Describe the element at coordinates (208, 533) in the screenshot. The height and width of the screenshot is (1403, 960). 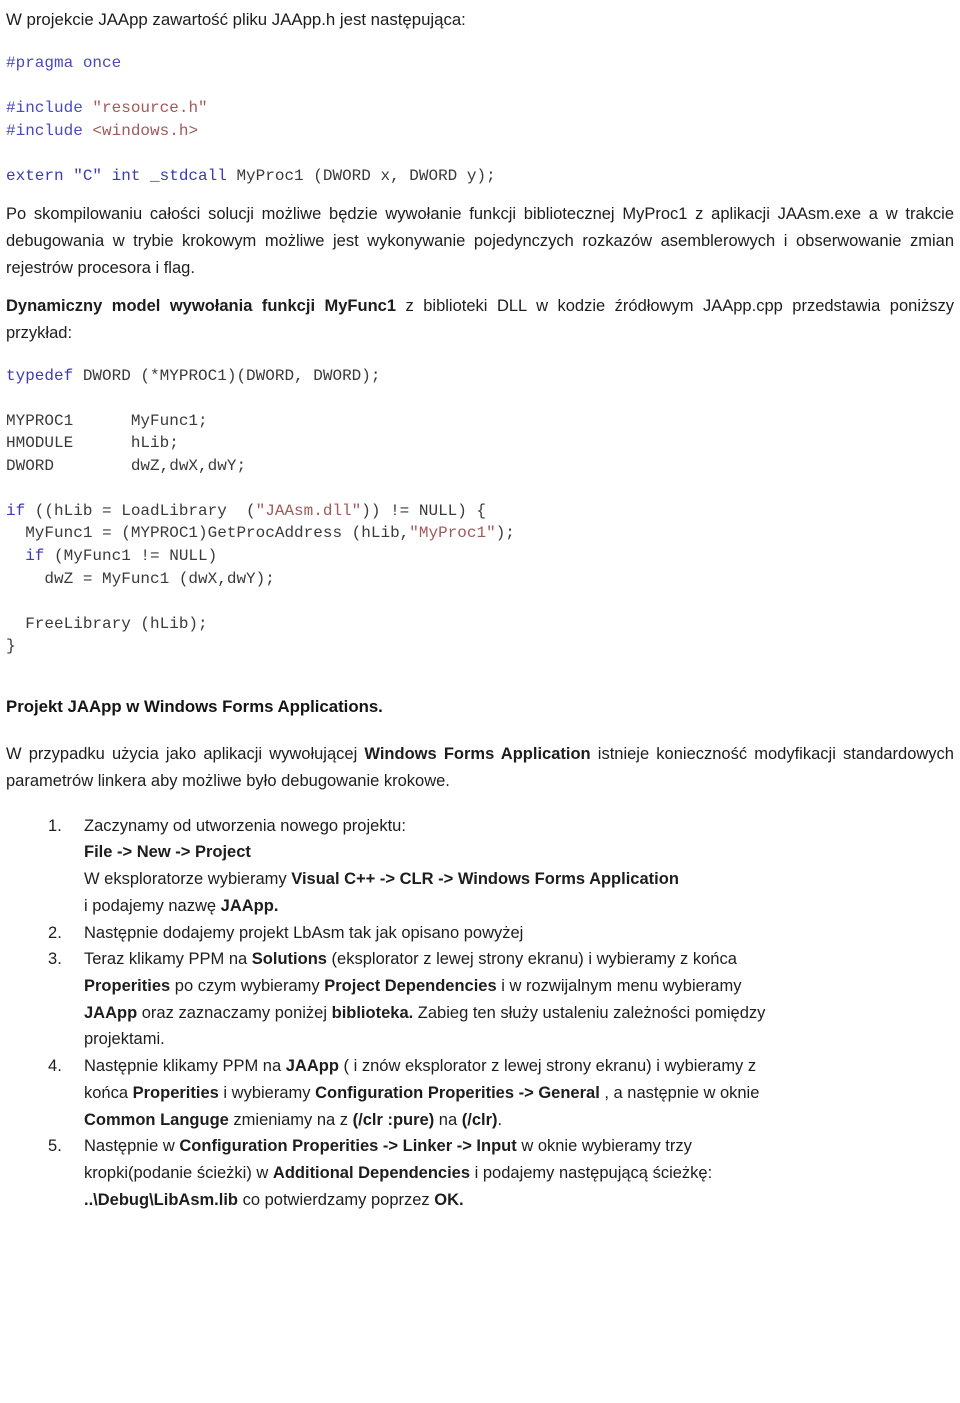
I see `code-token-call-pre: MyFunc1 = (MYPROC1)GetProcAddress (hLib,` at that location.